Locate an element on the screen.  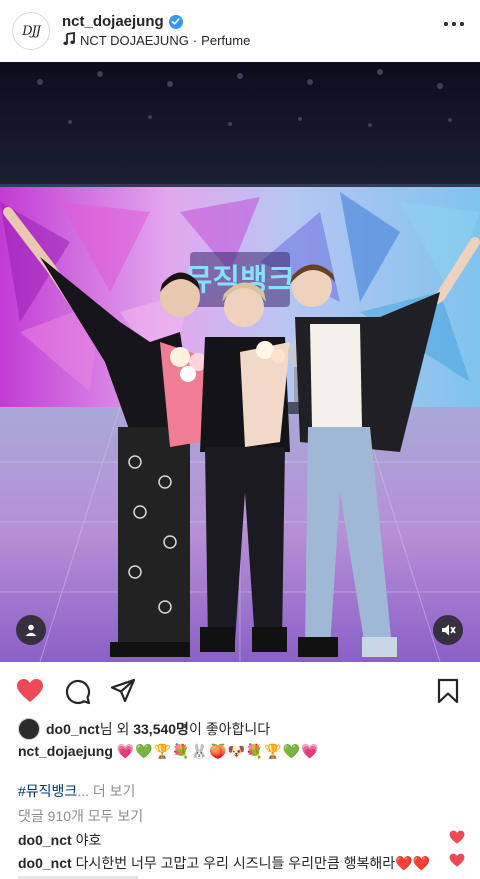
music-note-icon is located at coordinates (69, 40).